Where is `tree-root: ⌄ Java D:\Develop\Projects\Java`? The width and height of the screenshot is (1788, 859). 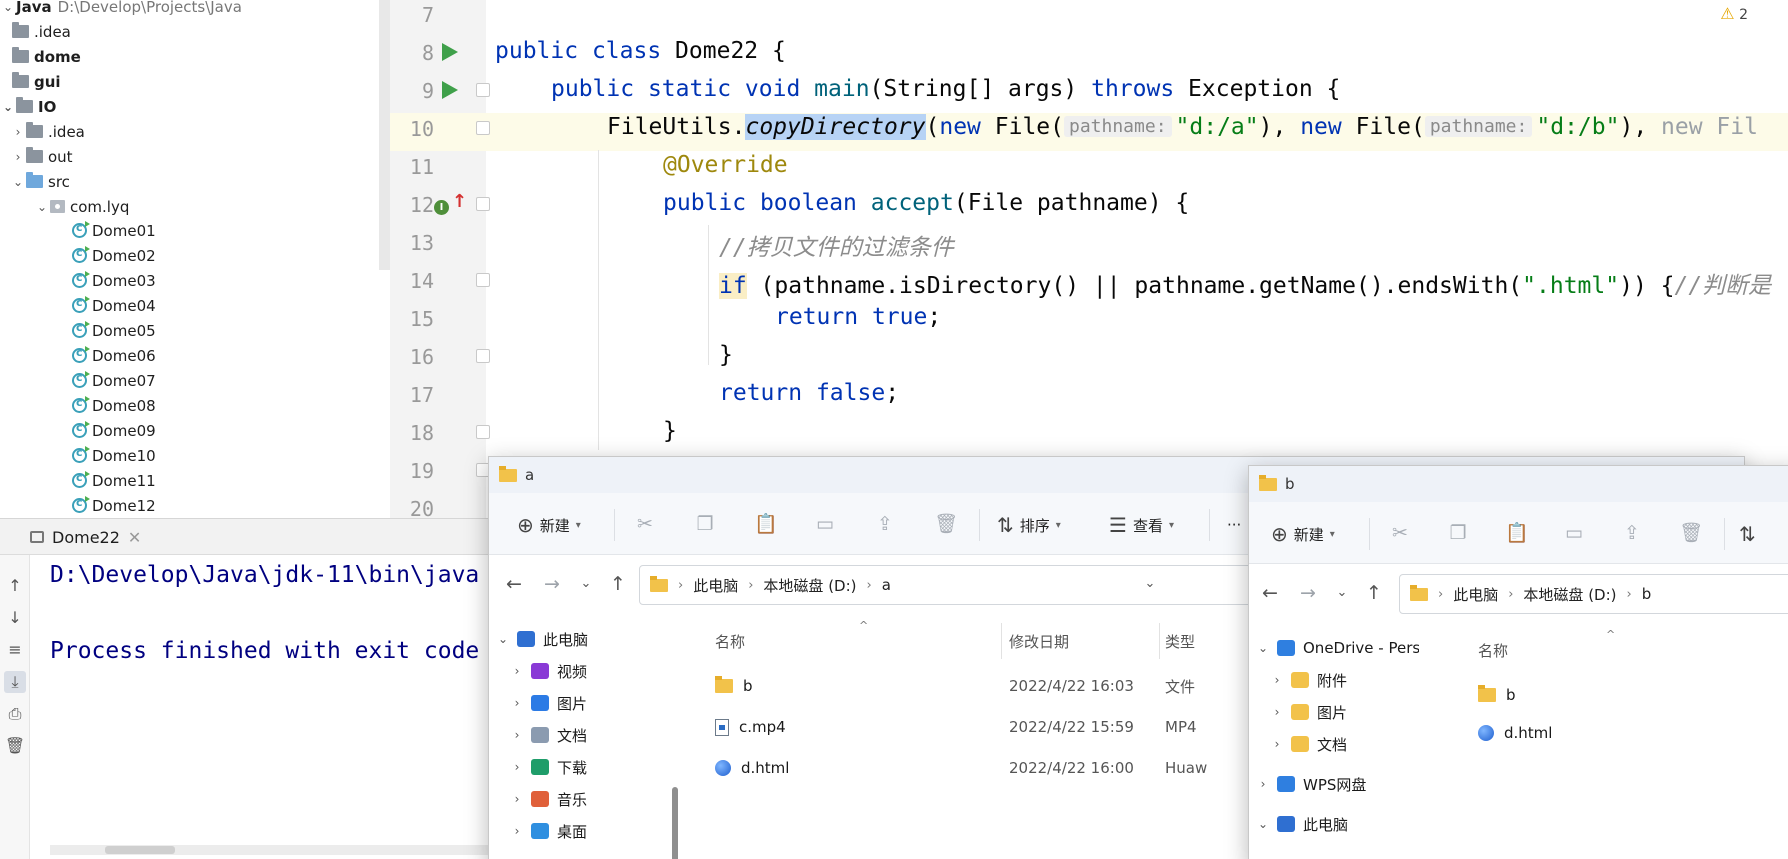
tree-root: ⌄ Java D:\Develop\Projects\Java is located at coordinates (121, 9).